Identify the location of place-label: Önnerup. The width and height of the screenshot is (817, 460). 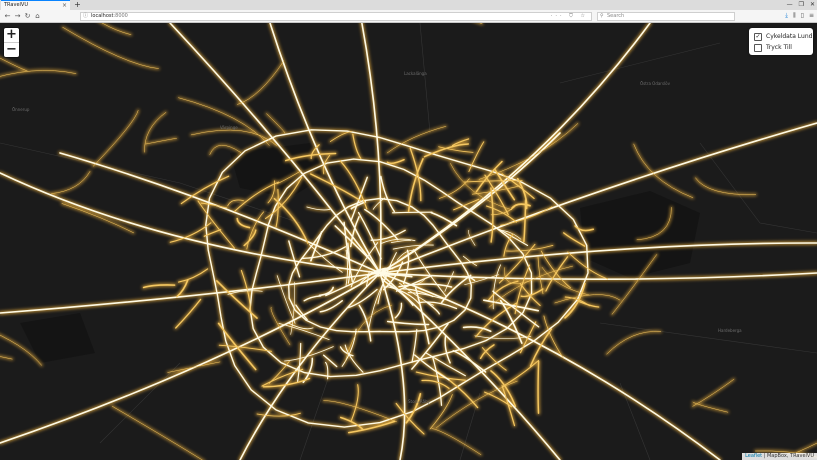
(21, 109).